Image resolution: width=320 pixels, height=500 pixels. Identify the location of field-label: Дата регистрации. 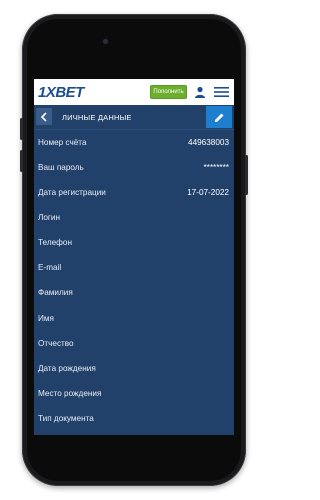
(72, 192).